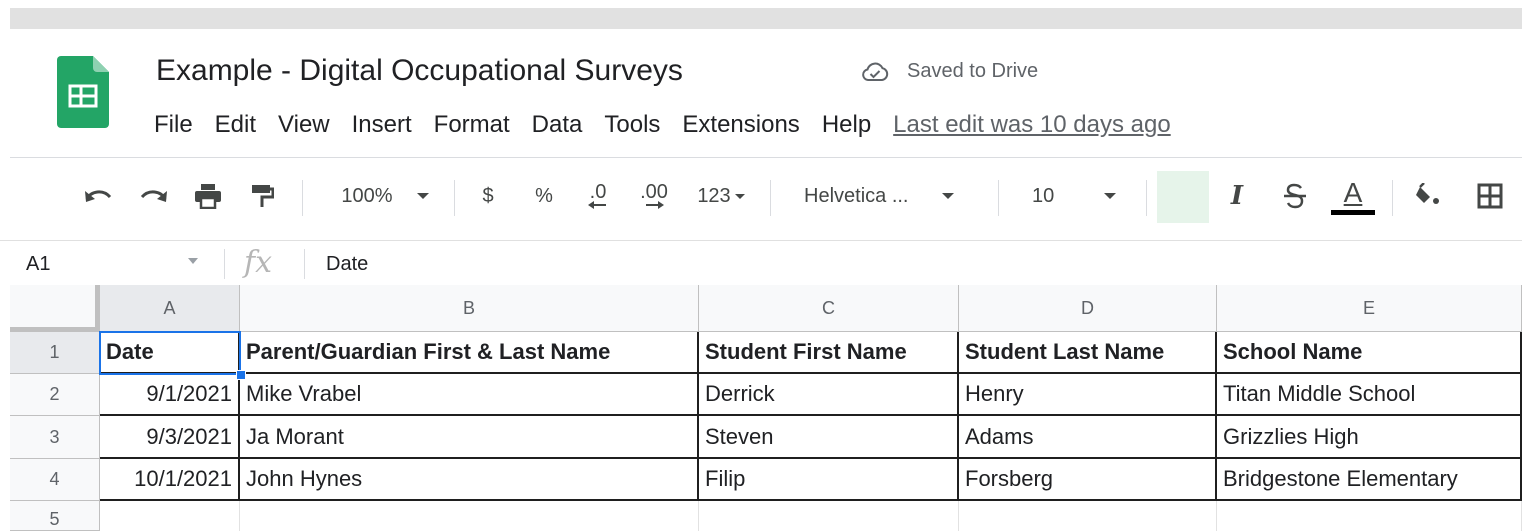  I want to click on cell-b4: John Hynes, so click(469, 480).